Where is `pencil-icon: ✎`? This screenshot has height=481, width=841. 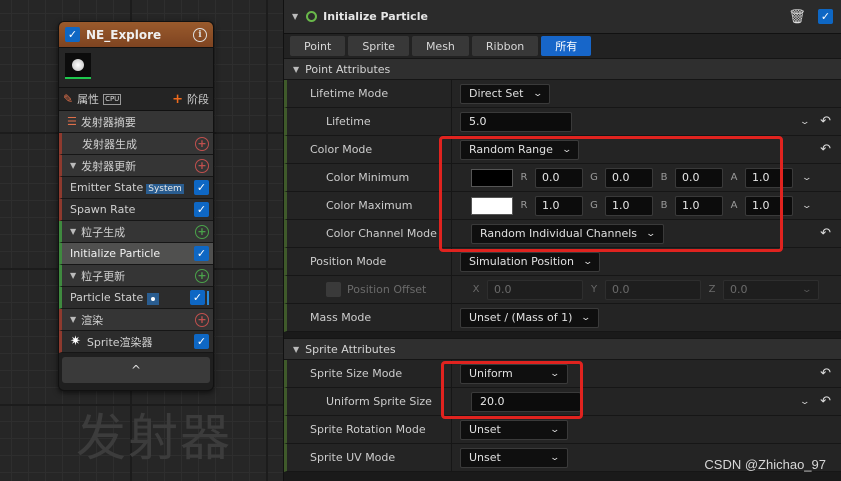
pencil-icon: ✎ is located at coordinates (68, 99).